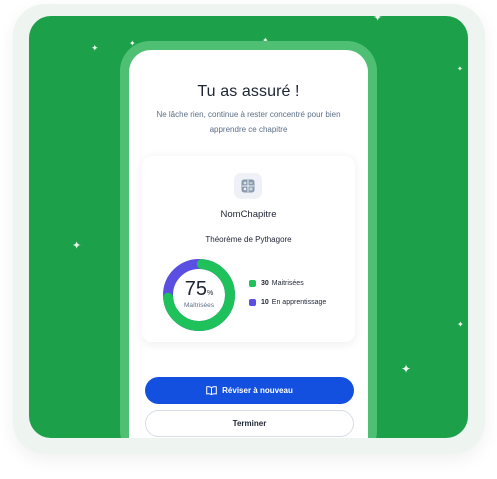  I want to click on finish-label: Terminer, so click(249, 423).